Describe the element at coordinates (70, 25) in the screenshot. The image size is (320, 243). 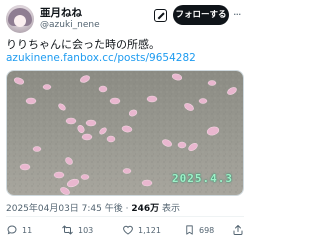
I see `author-handle: @azuki_nene` at that location.